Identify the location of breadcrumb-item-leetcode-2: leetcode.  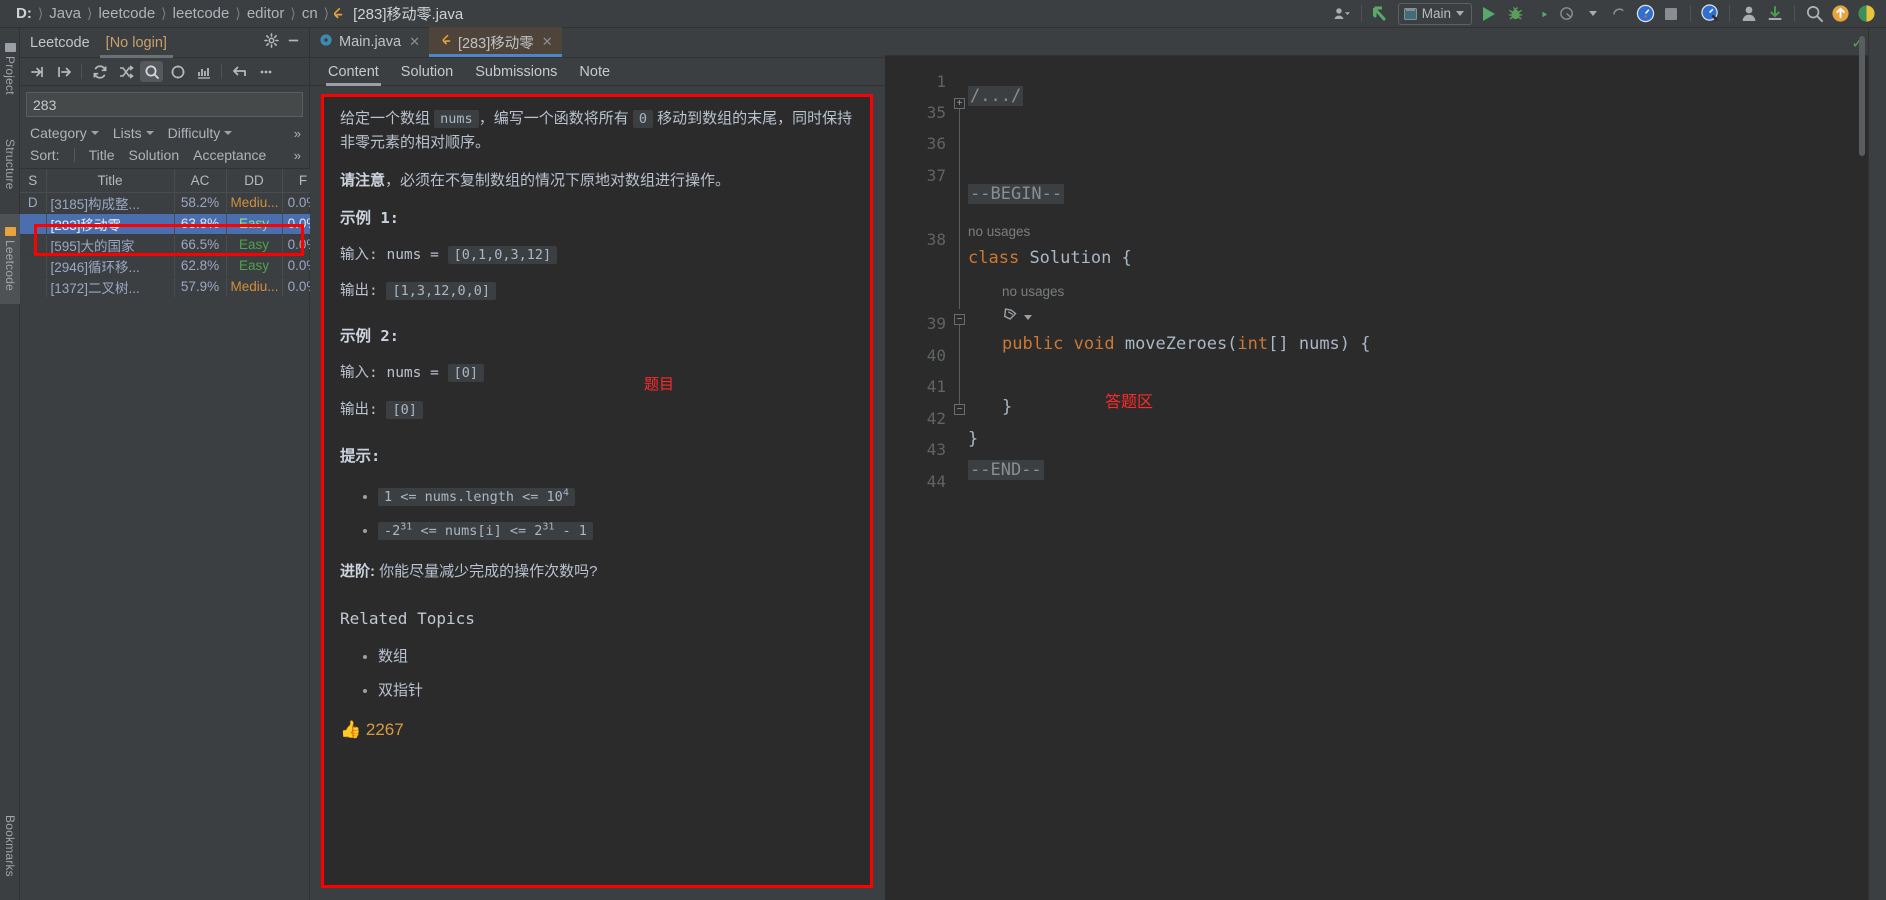
(201, 13).